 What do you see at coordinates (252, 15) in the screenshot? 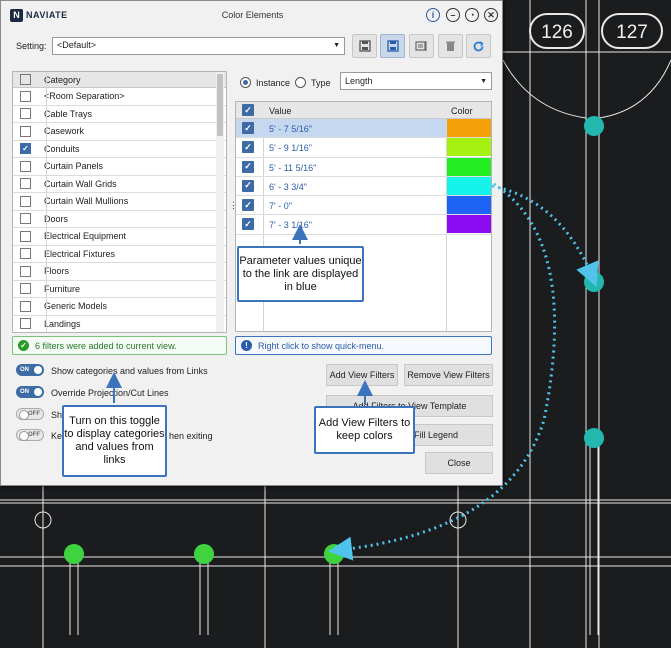
I see `title-bar: N NAVIATE Color Elements i – ◔ ✕` at bounding box center [252, 15].